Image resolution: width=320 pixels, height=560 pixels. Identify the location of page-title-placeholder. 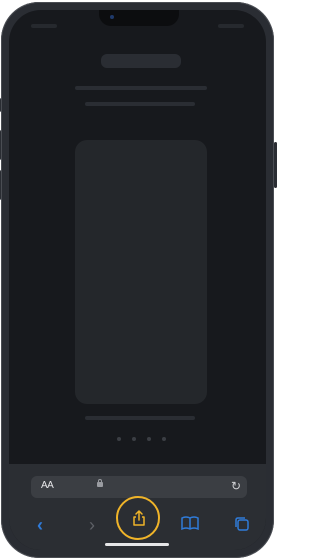
(141, 61).